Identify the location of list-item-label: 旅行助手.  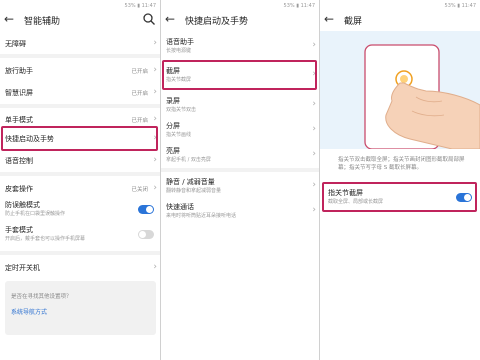
(19, 71).